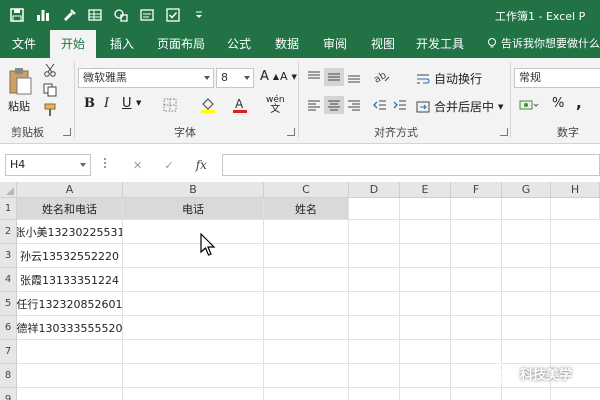  What do you see at coordinates (425, 190) in the screenshot?
I see `column-header-e: E` at bounding box center [425, 190].